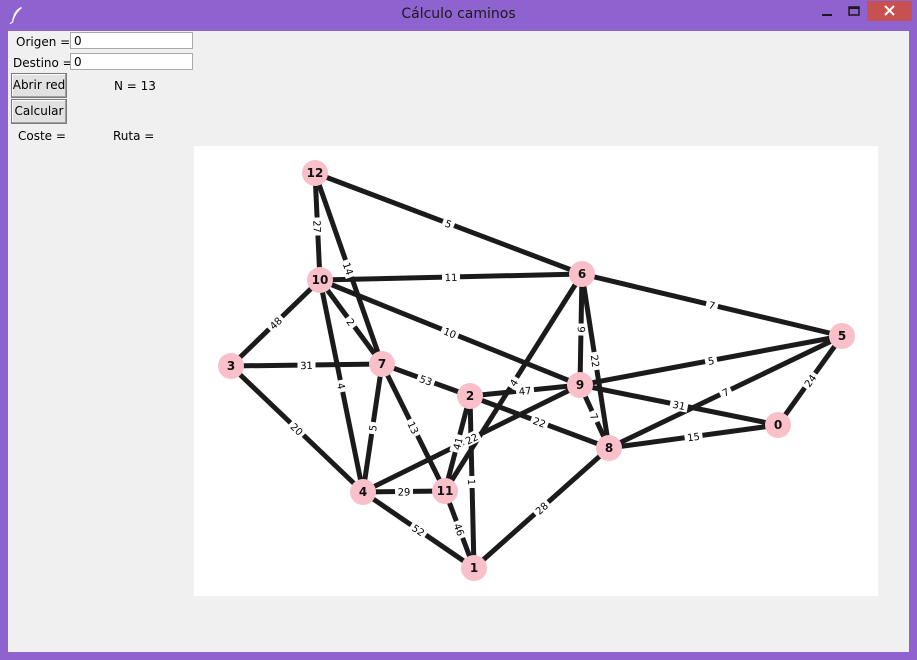 The height and width of the screenshot is (660, 917). I want to click on edge-weight-2-1: 1, so click(472, 482).